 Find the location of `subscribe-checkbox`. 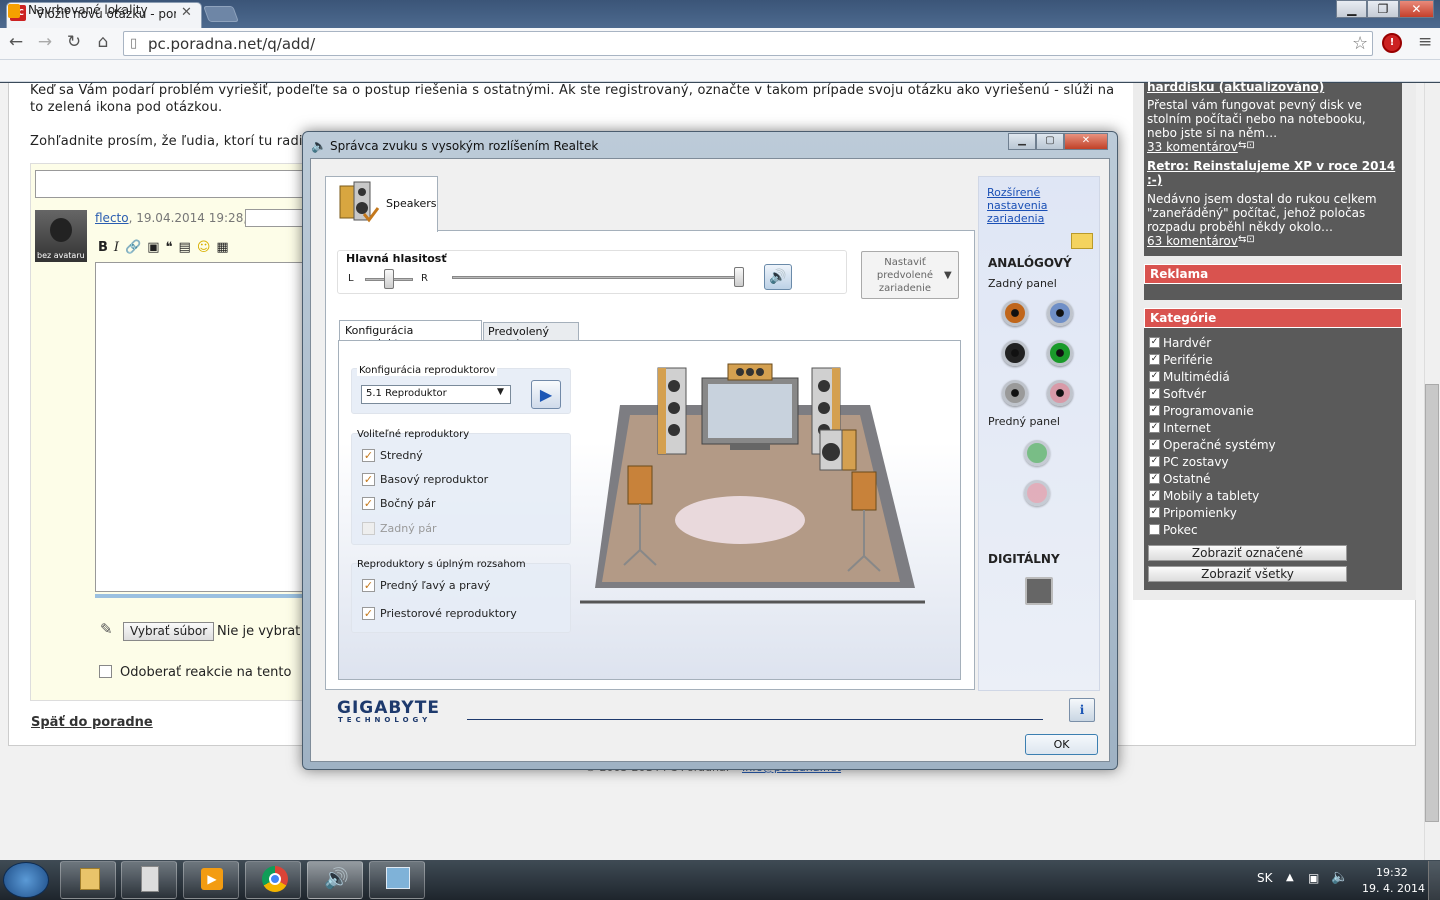

subscribe-checkbox is located at coordinates (105, 671).